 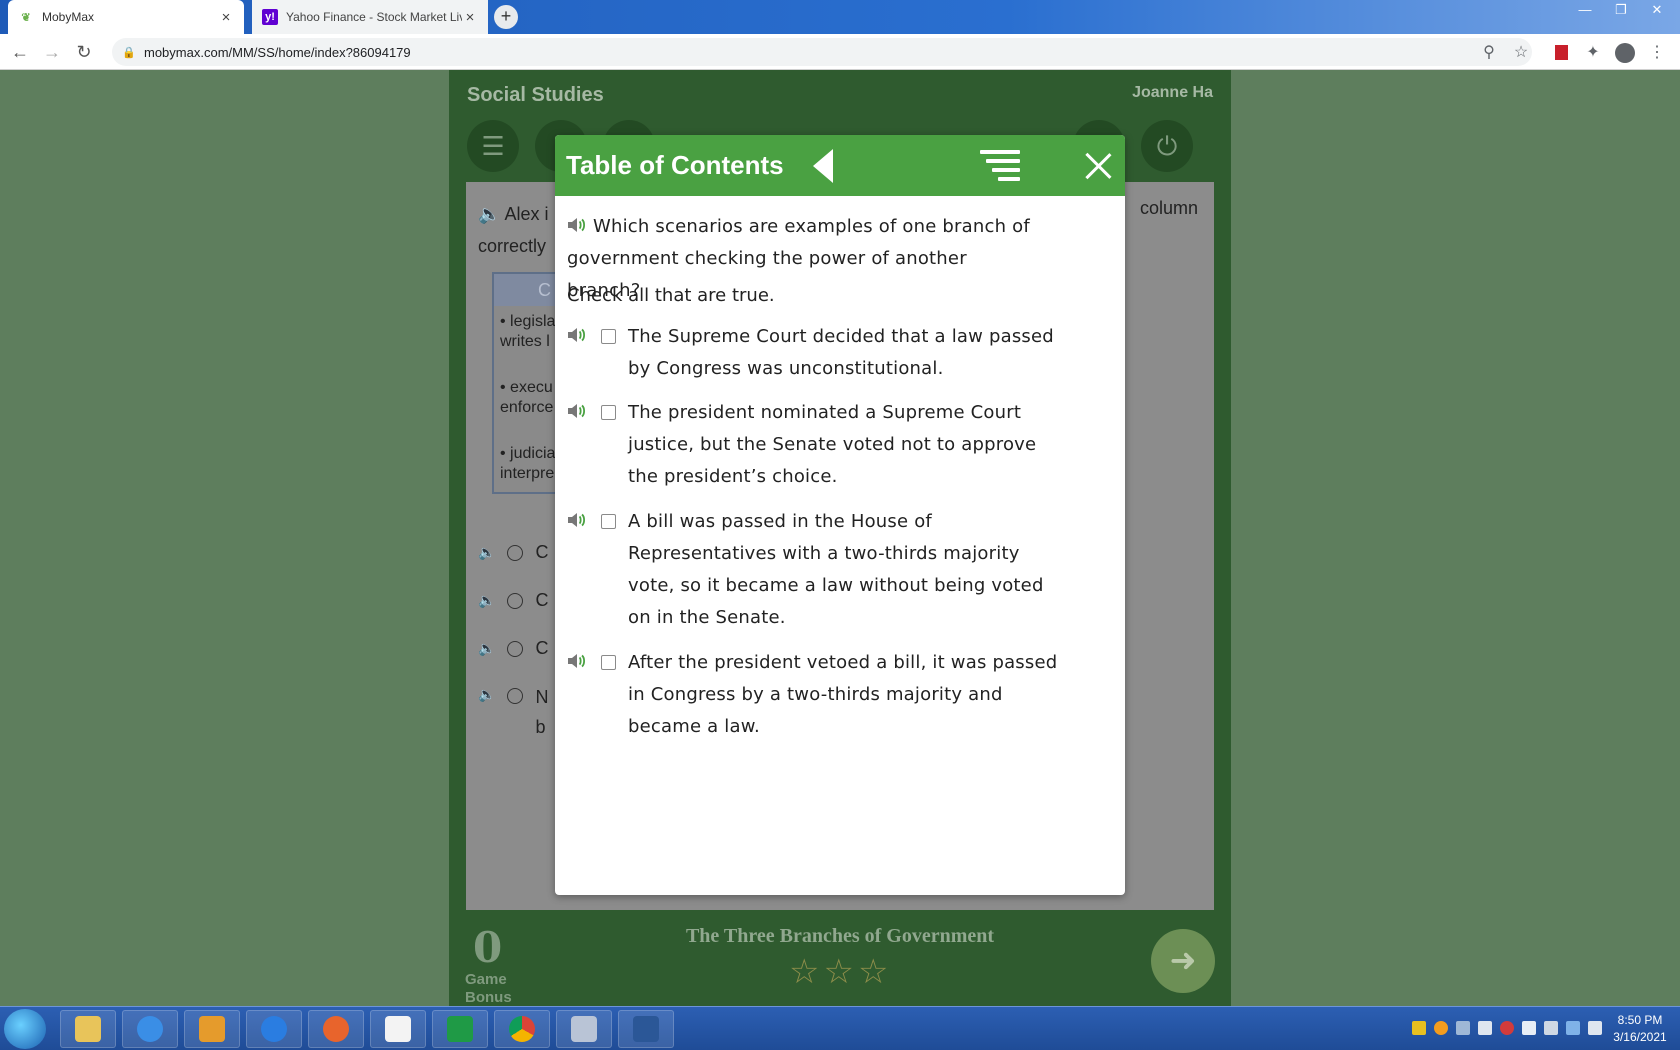 What do you see at coordinates (646, 1029) in the screenshot?
I see `word-icon` at bounding box center [646, 1029].